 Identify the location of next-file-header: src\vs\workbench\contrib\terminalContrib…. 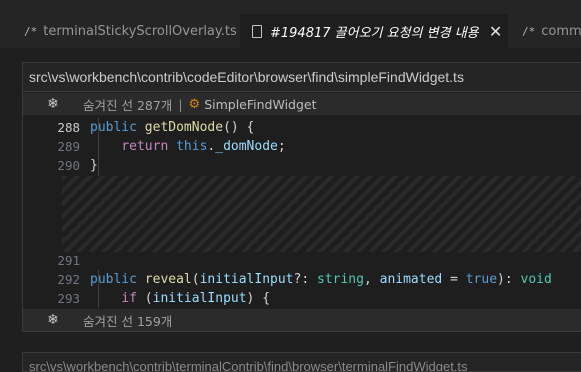
(301, 362).